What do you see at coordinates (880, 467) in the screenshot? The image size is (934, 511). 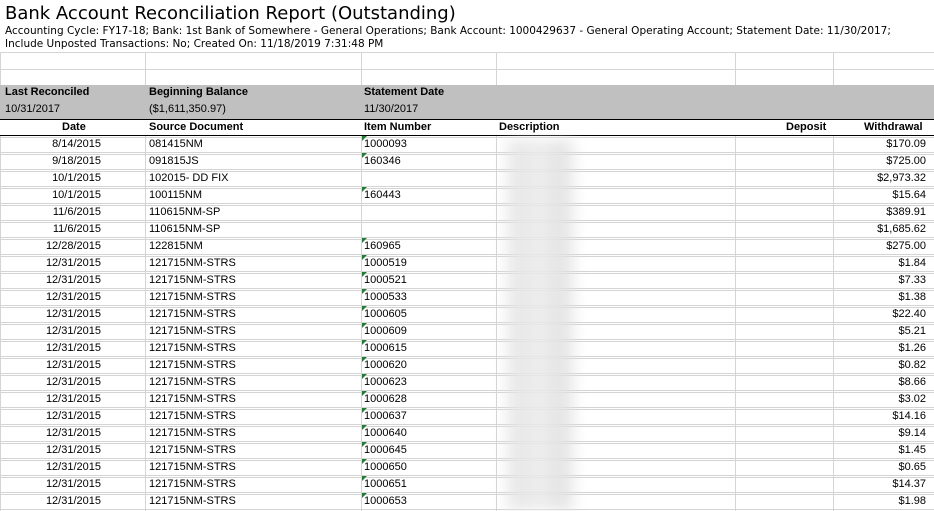 I see `withdrawal-cell: $0.65` at bounding box center [880, 467].